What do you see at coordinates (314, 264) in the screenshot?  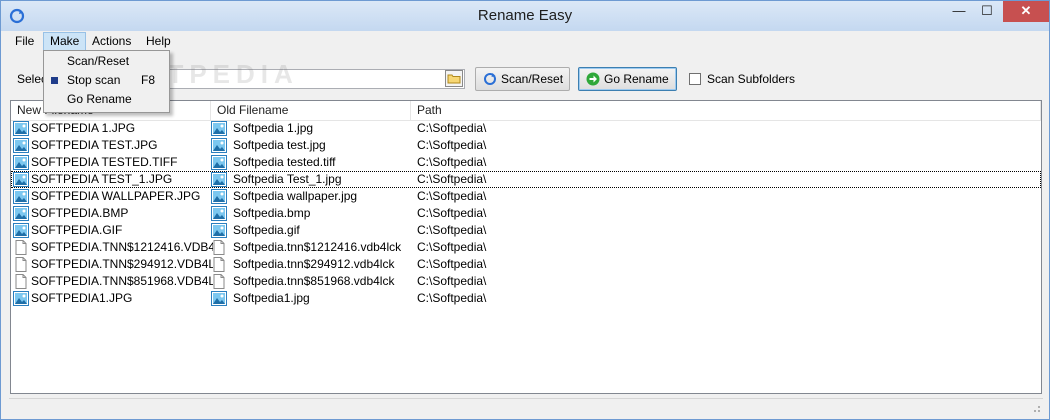 I see `old-filename-cell: Softpedia.tnn$294912.vdb4lck` at bounding box center [314, 264].